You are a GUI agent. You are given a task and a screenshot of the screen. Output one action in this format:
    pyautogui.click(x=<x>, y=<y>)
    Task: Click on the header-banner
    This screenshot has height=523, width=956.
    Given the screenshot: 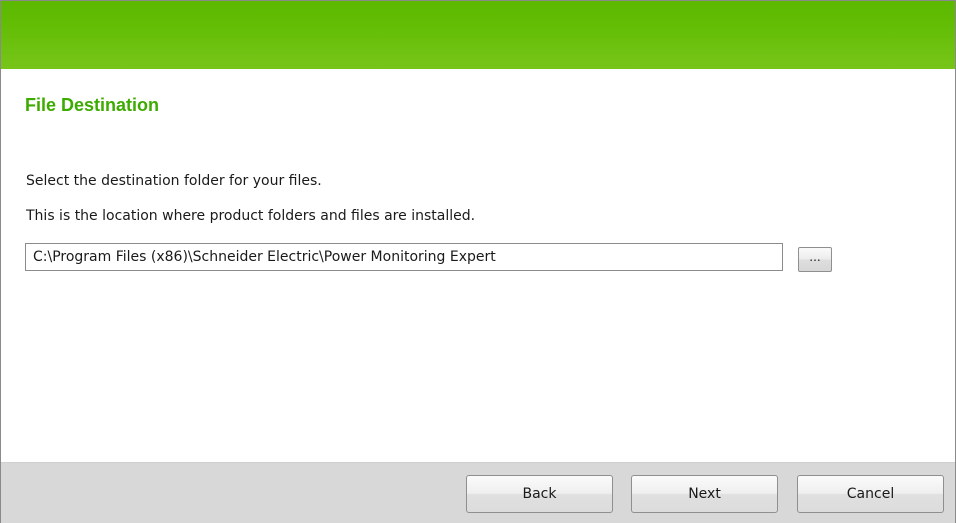 What is the action you would take?
    pyautogui.click(x=478, y=35)
    